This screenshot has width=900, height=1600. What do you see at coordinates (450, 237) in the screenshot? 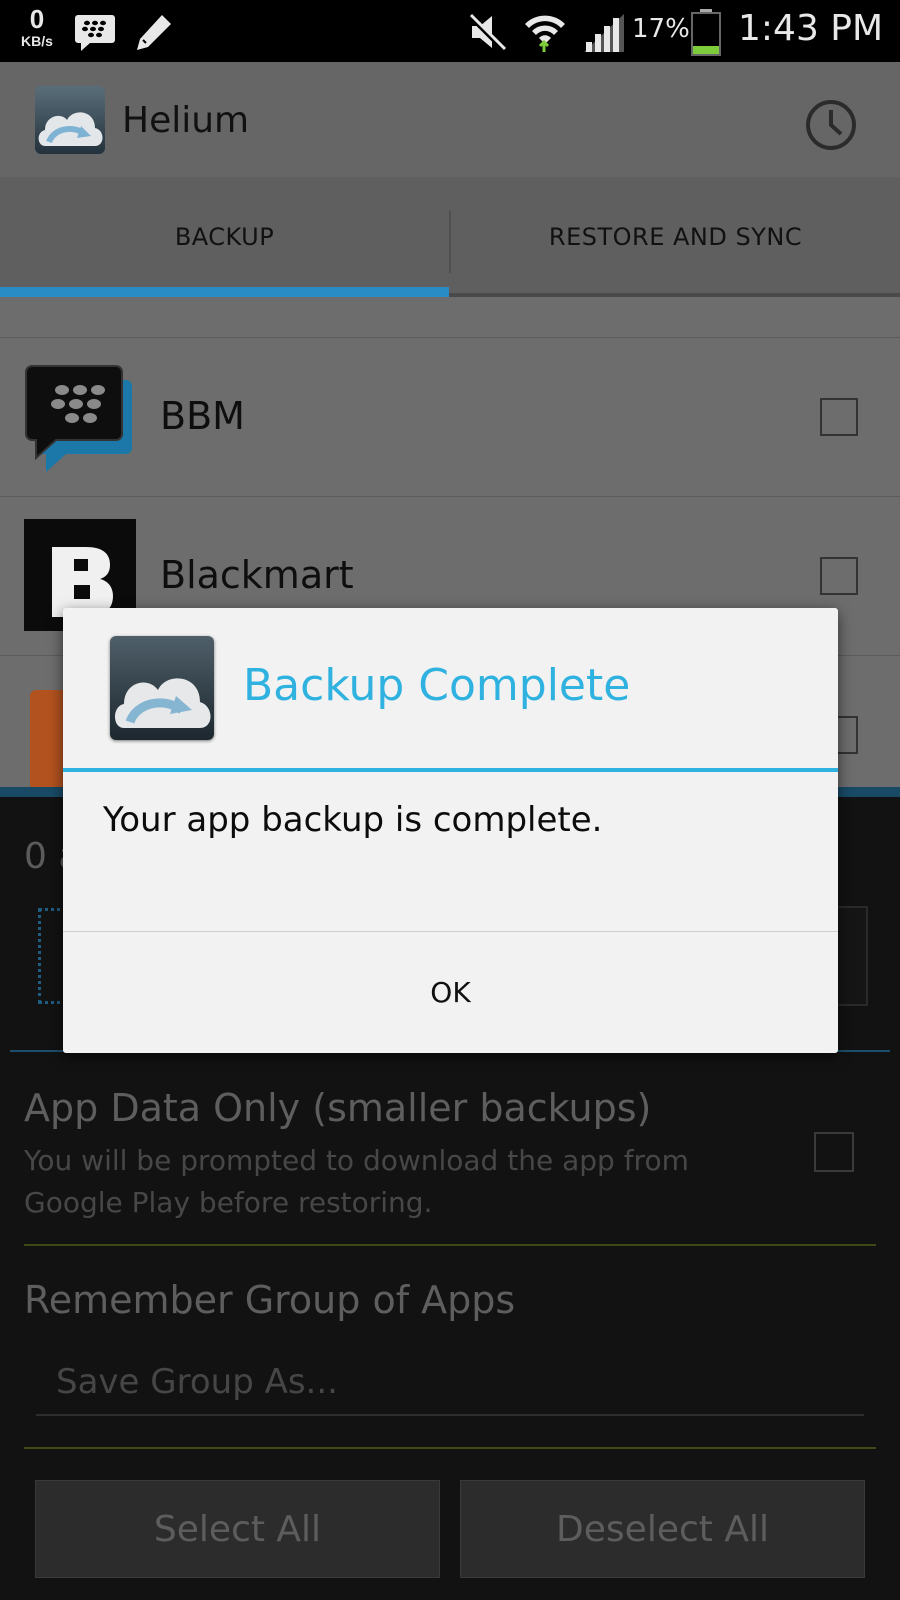
I see `tab-bar: BACKUP RESTORE AND SYNC` at bounding box center [450, 237].